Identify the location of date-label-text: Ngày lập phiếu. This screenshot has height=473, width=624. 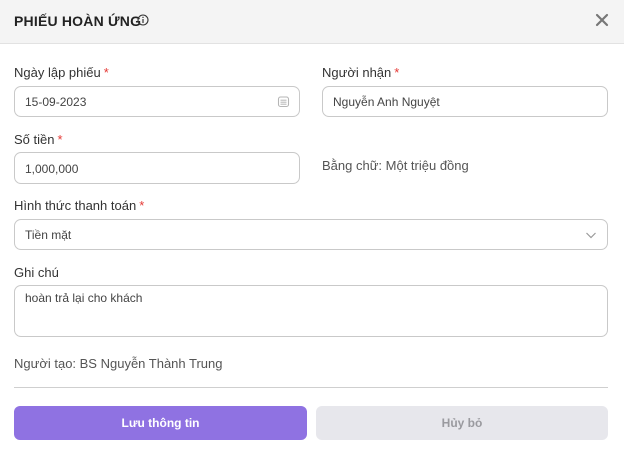
(57, 72).